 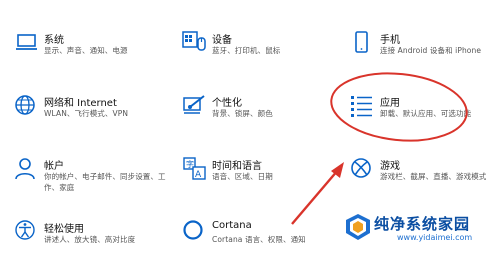 I want to click on tile-subtitle: 你的帐户、电子邮件、同步设置、工作、家庭, so click(x=105, y=182).